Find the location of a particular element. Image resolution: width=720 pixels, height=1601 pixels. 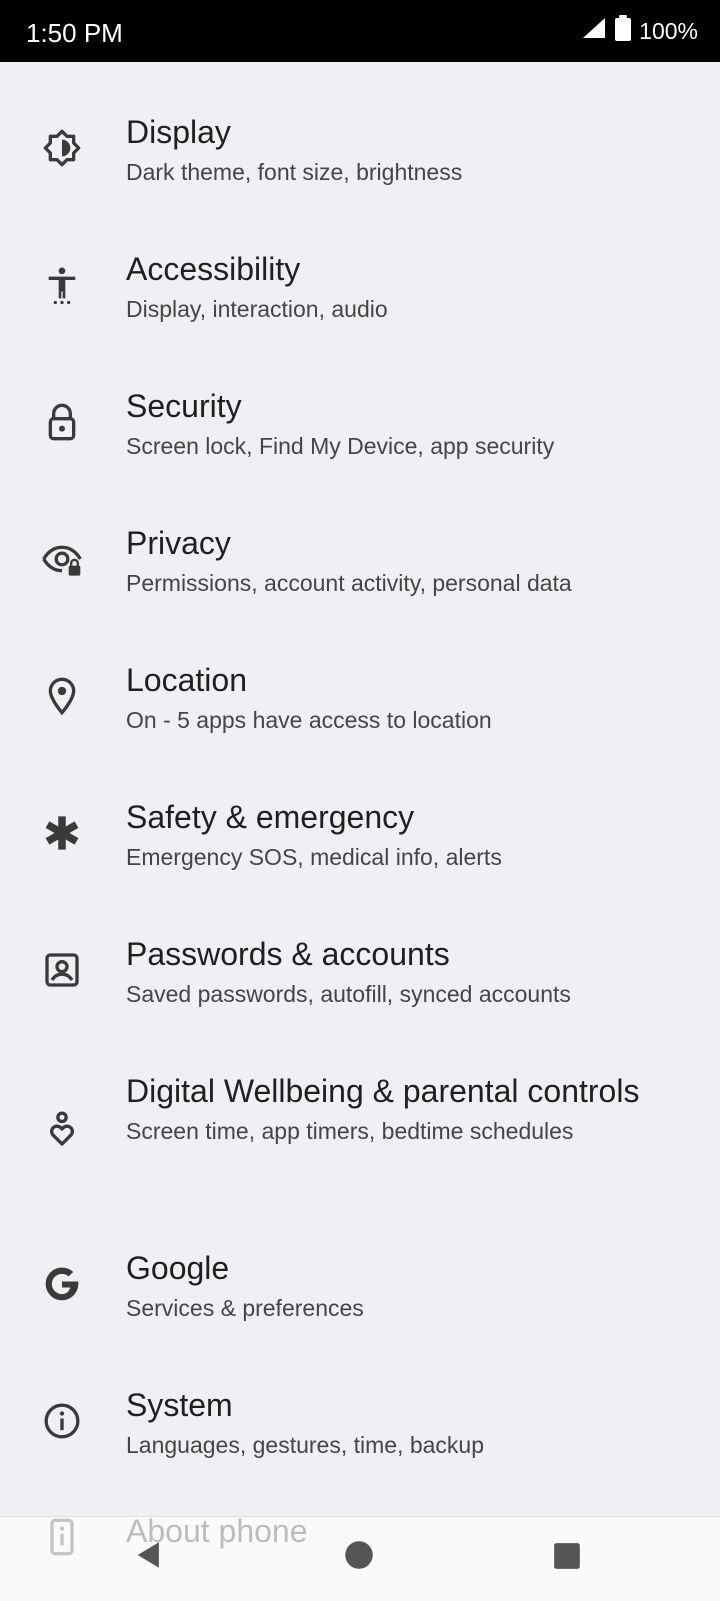

settings-item-title: Safety & emergency is located at coordinates (270, 817).